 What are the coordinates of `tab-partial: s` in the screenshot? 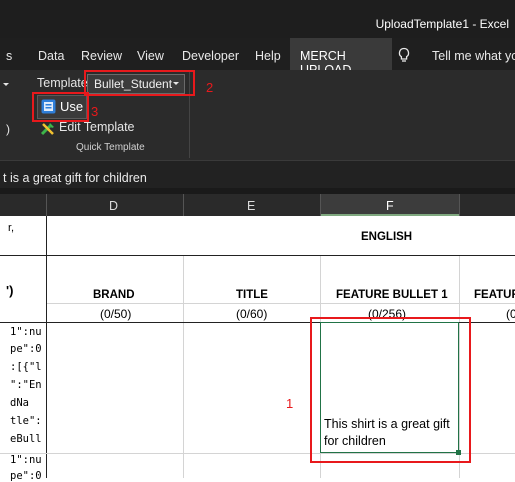 It's located at (9, 56).